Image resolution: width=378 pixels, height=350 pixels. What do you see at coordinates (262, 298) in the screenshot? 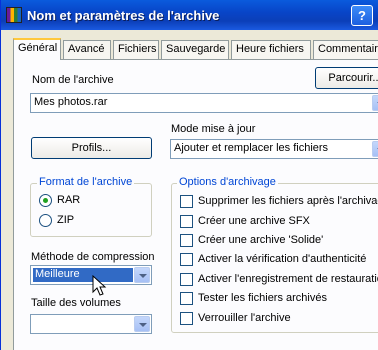
I see `checkbox-test-files-label: Tester les fichiers archivés` at bounding box center [262, 298].